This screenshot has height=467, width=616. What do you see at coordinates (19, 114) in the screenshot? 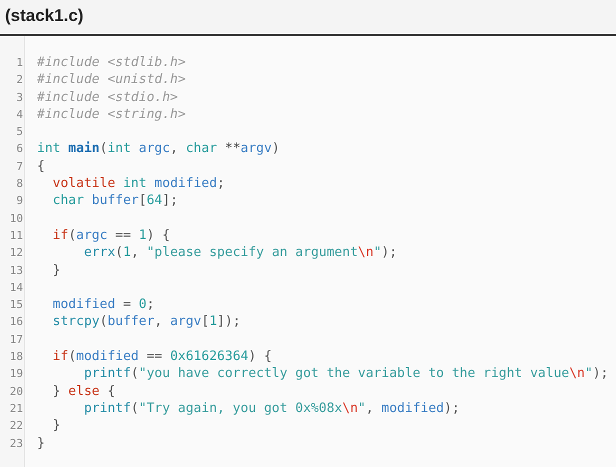
I see `line-number: 4` at bounding box center [19, 114].